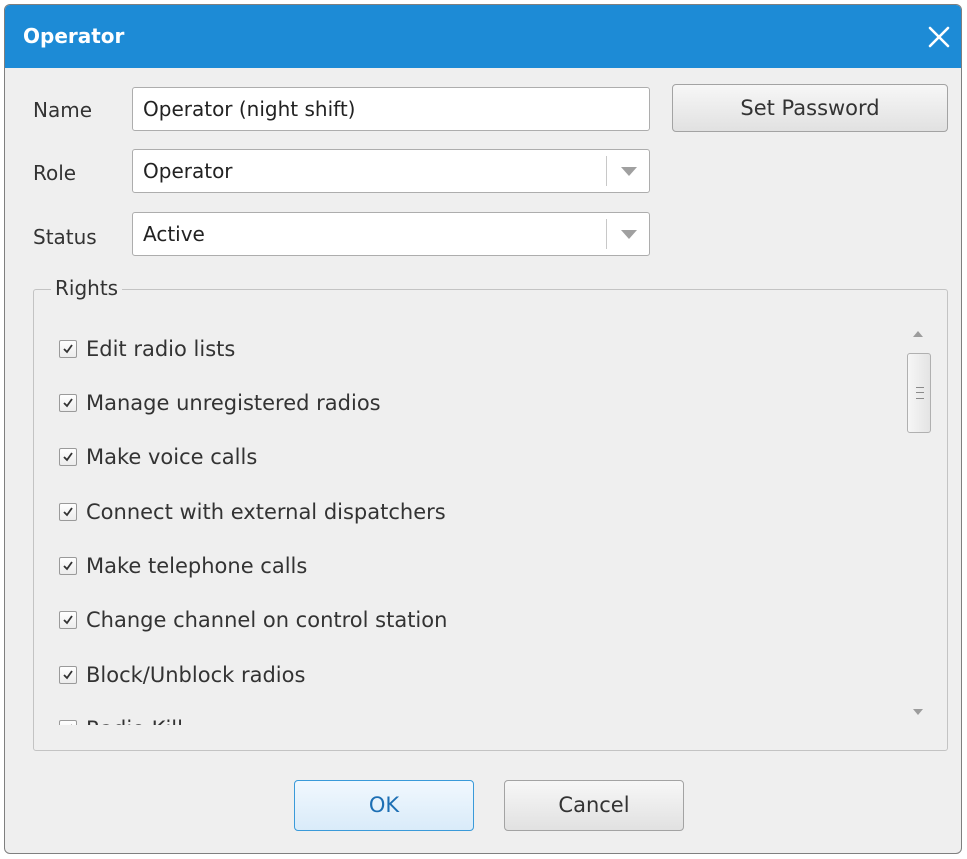 The width and height of the screenshot is (967, 859). I want to click on status-label: Status, so click(65, 237).